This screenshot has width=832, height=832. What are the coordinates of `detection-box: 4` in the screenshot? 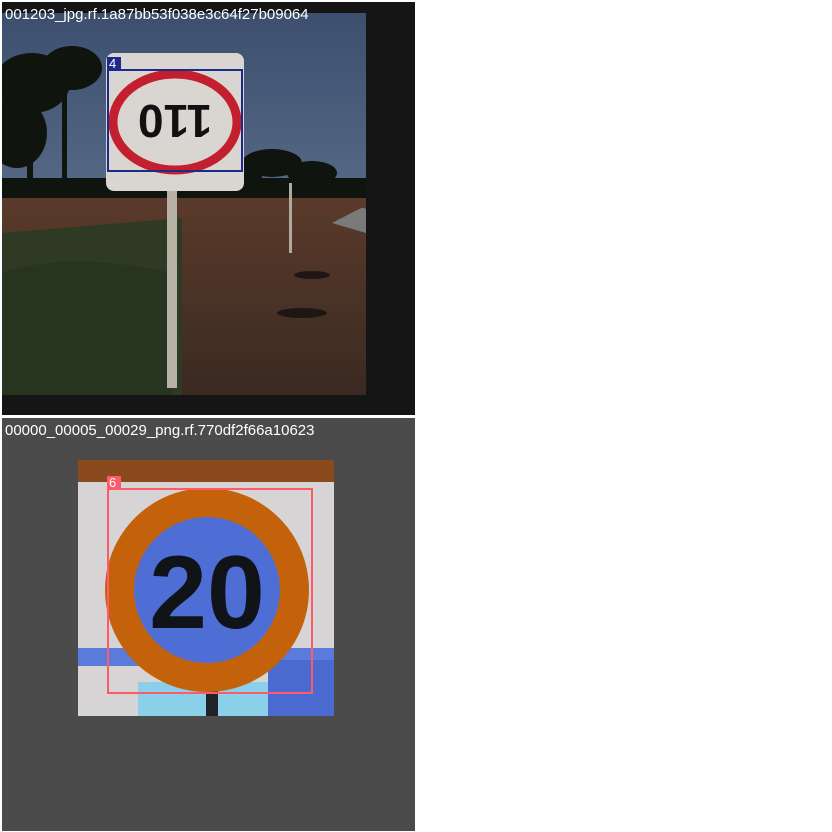 It's located at (175, 114).